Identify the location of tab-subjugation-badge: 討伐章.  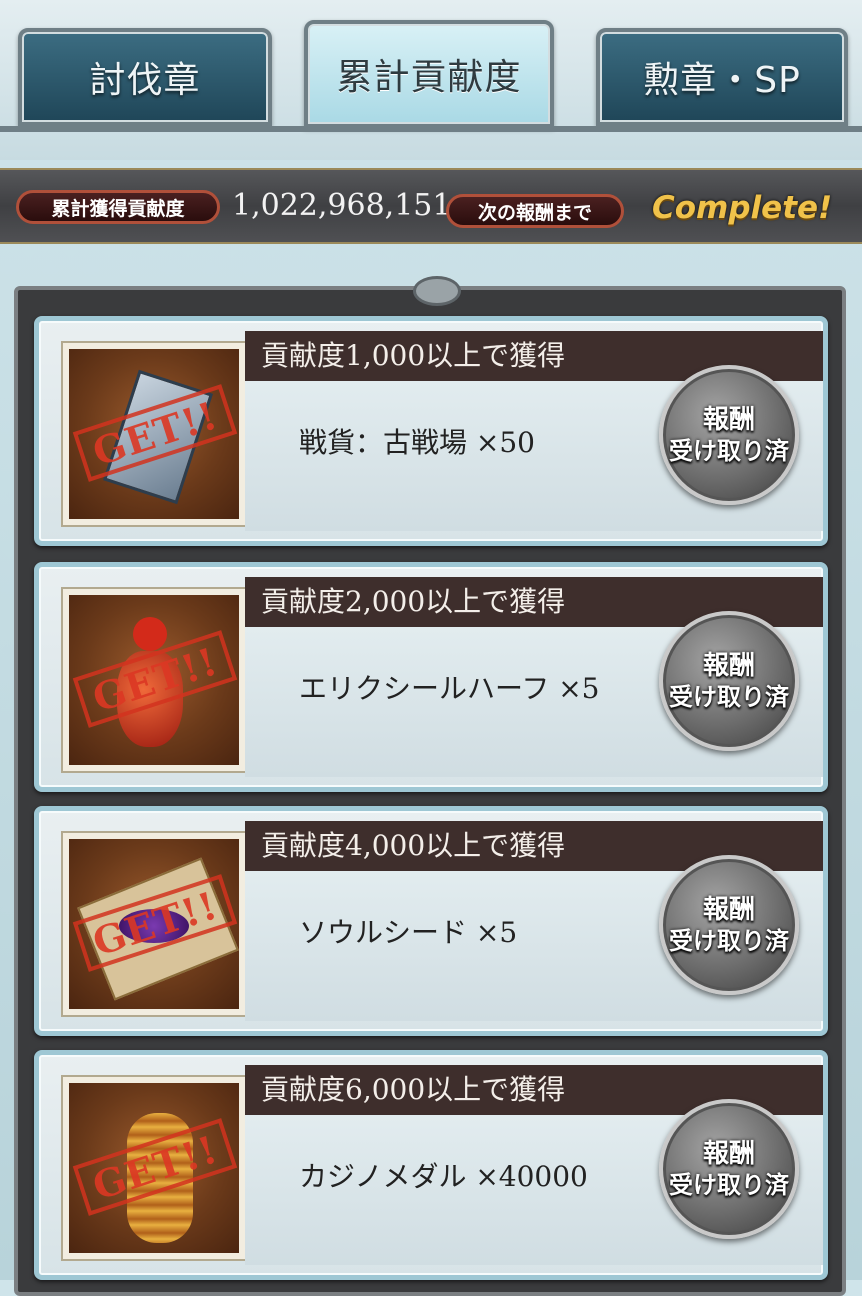
(145, 77).